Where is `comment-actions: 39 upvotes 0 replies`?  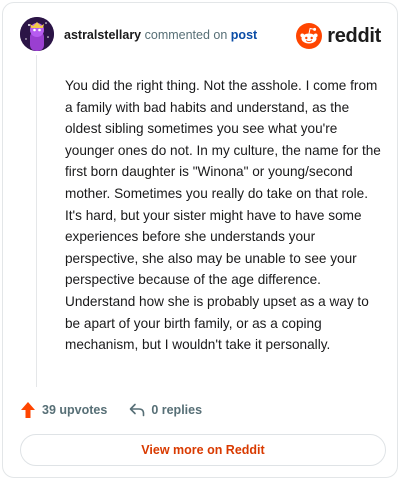
comment-actions: 39 upvotes 0 replies is located at coordinates (111, 410).